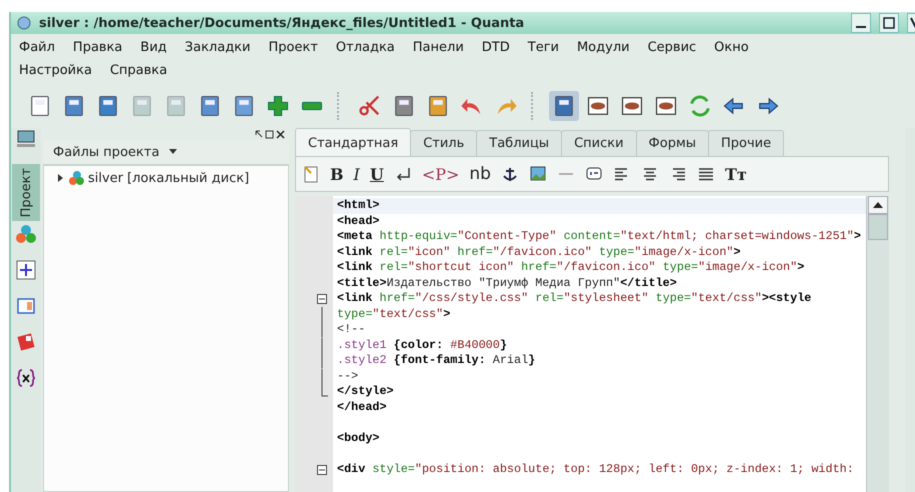  What do you see at coordinates (153, 47) in the screenshot?
I see `menu-item: Вид` at bounding box center [153, 47].